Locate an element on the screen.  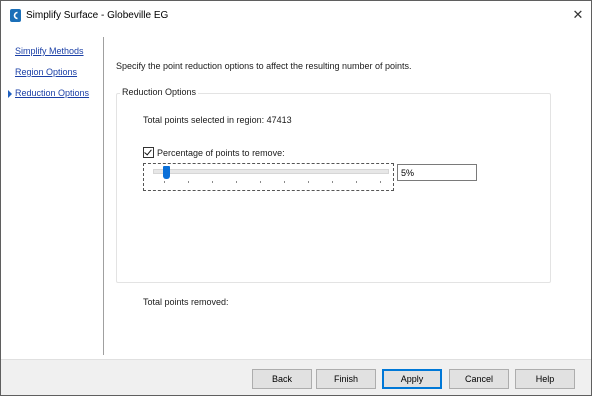
percentage-slider-thumb is located at coordinates (166, 172).